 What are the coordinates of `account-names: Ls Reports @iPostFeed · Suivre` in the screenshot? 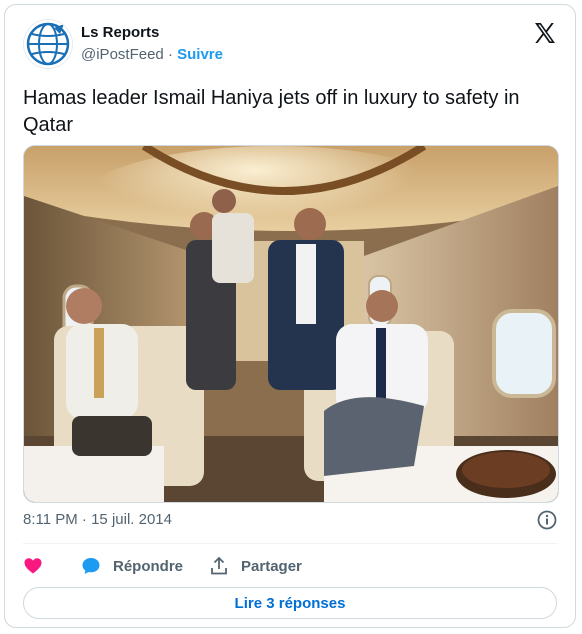 It's located at (152, 44).